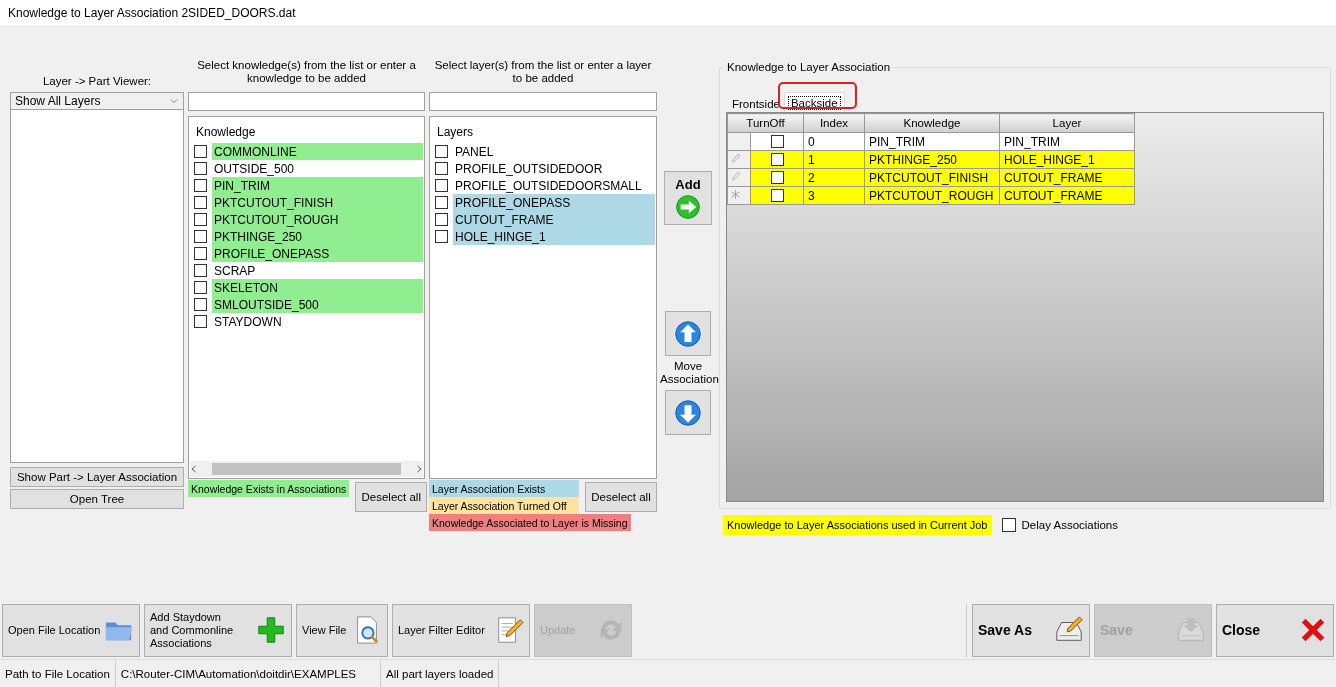 Image resolution: width=1336 pixels, height=687 pixels. Describe the element at coordinates (554, 219) in the screenshot. I see `list-item: CUTOUT_FRAME` at that location.